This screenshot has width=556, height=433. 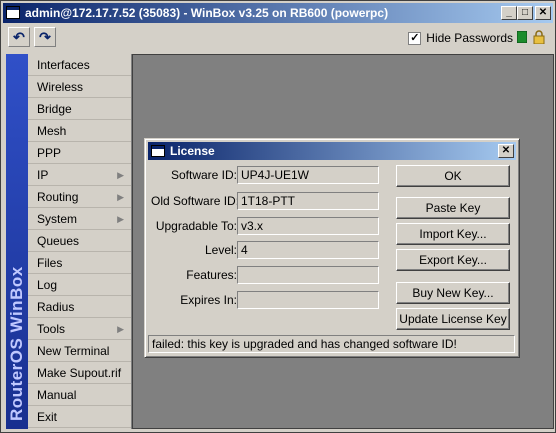 What do you see at coordinates (73, 351) in the screenshot?
I see `sidebar-item-label: New Terminal` at bounding box center [73, 351].